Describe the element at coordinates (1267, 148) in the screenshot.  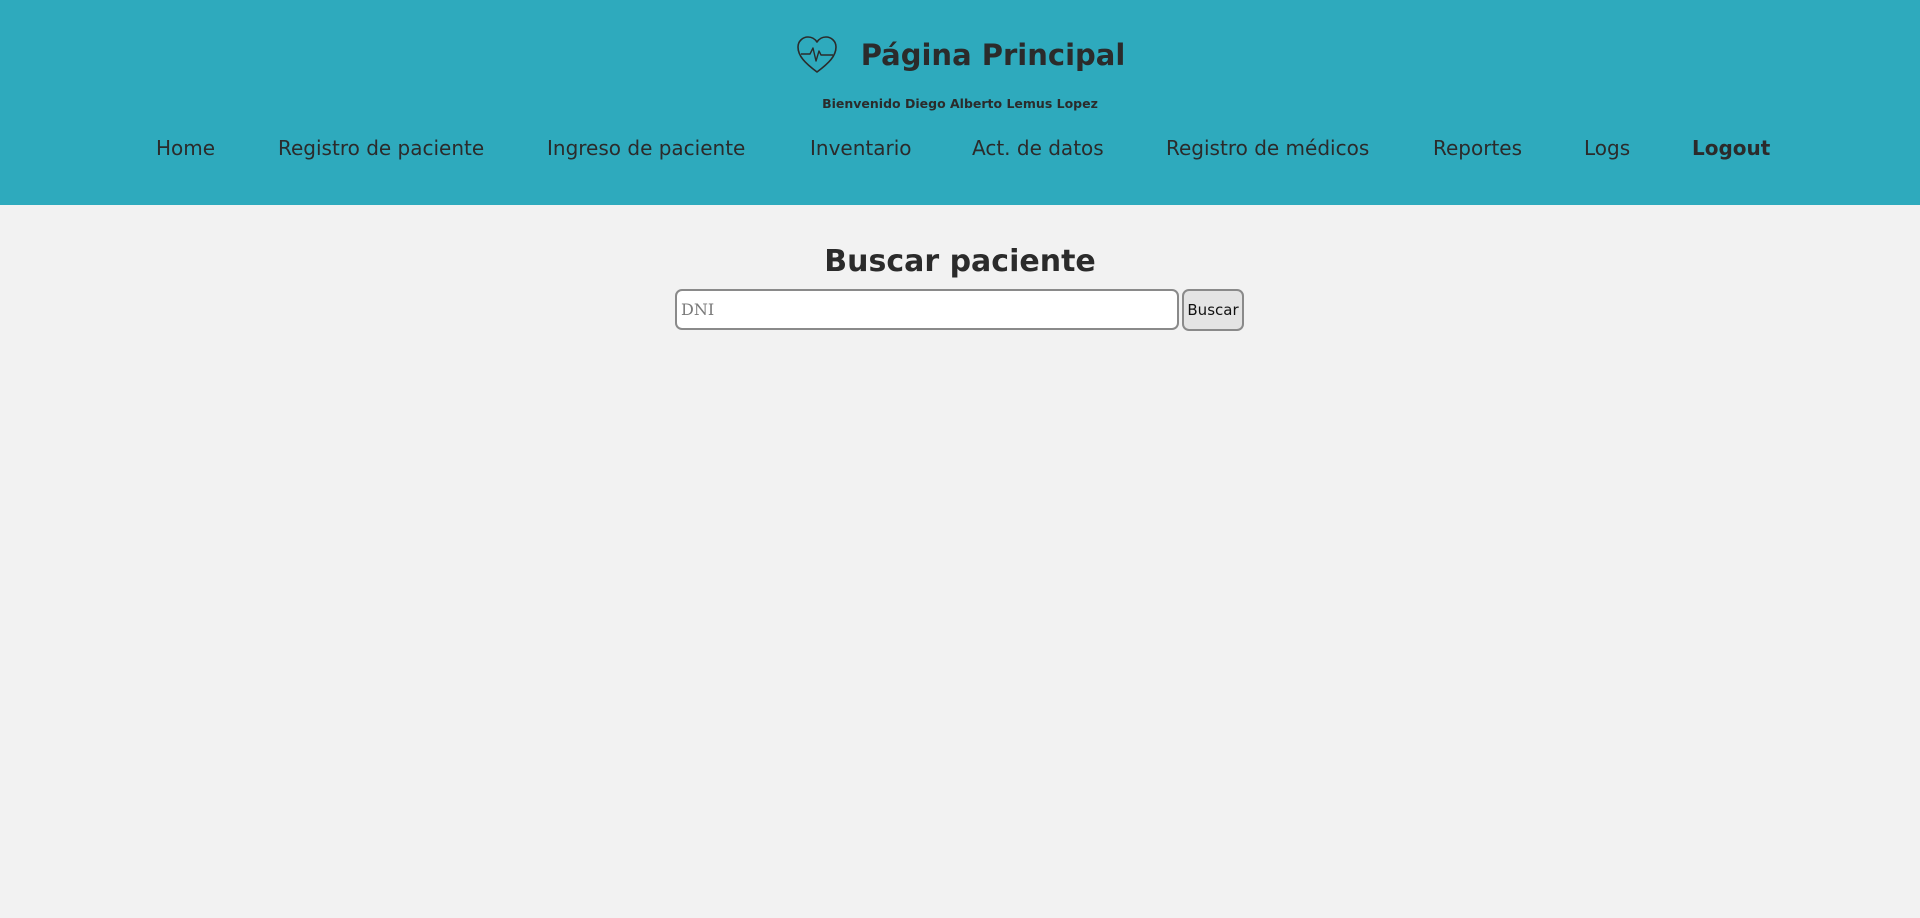
I see `nav-registro-medicos: Registro de médicos` at that location.